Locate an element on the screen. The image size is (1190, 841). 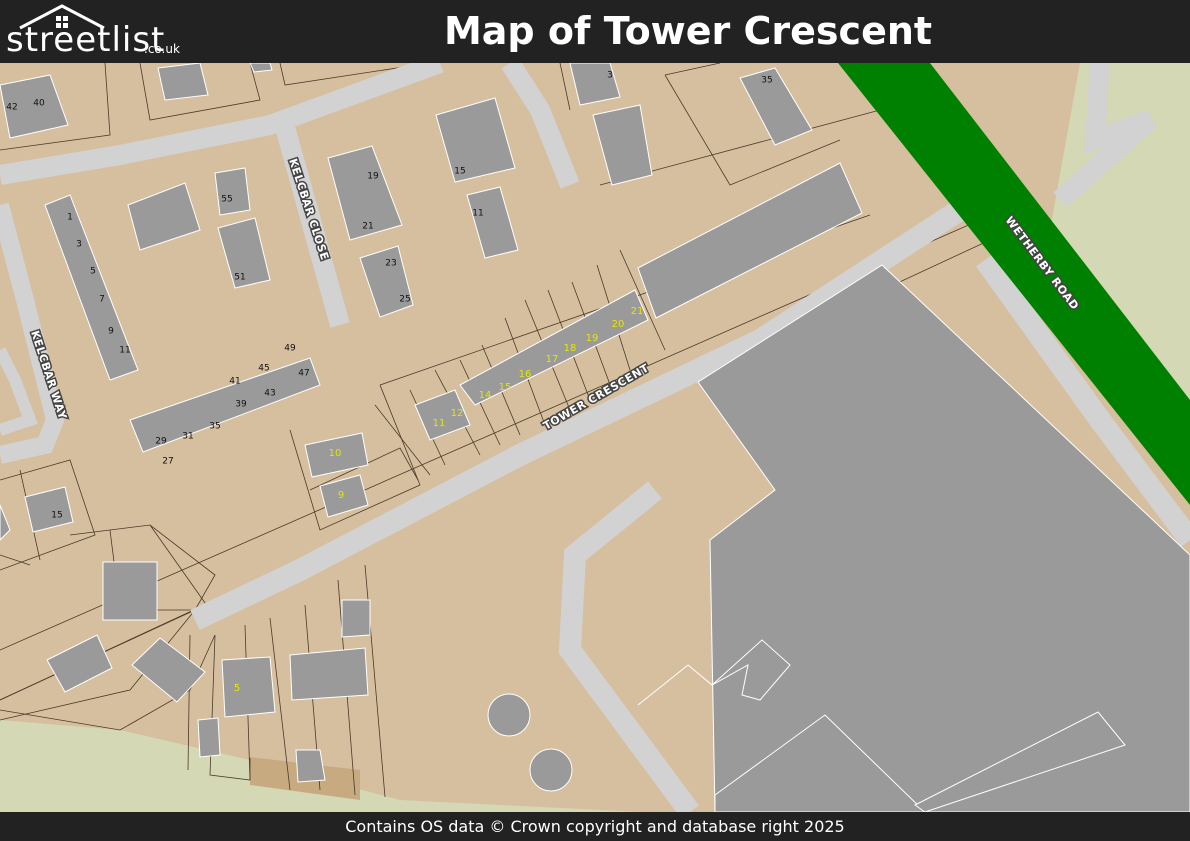
house-number-highlight: 19 is located at coordinates (592, 338).